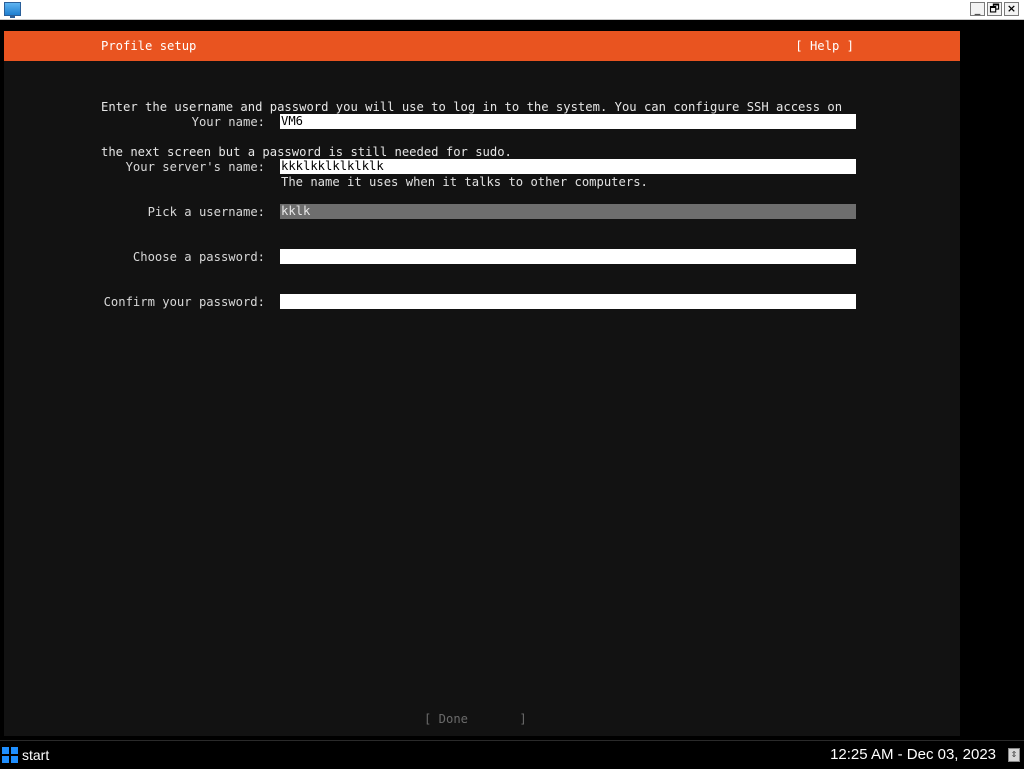 This screenshot has width=1024, height=769. Describe the element at coordinates (149, 46) in the screenshot. I see `page-title: Profile setup` at that location.